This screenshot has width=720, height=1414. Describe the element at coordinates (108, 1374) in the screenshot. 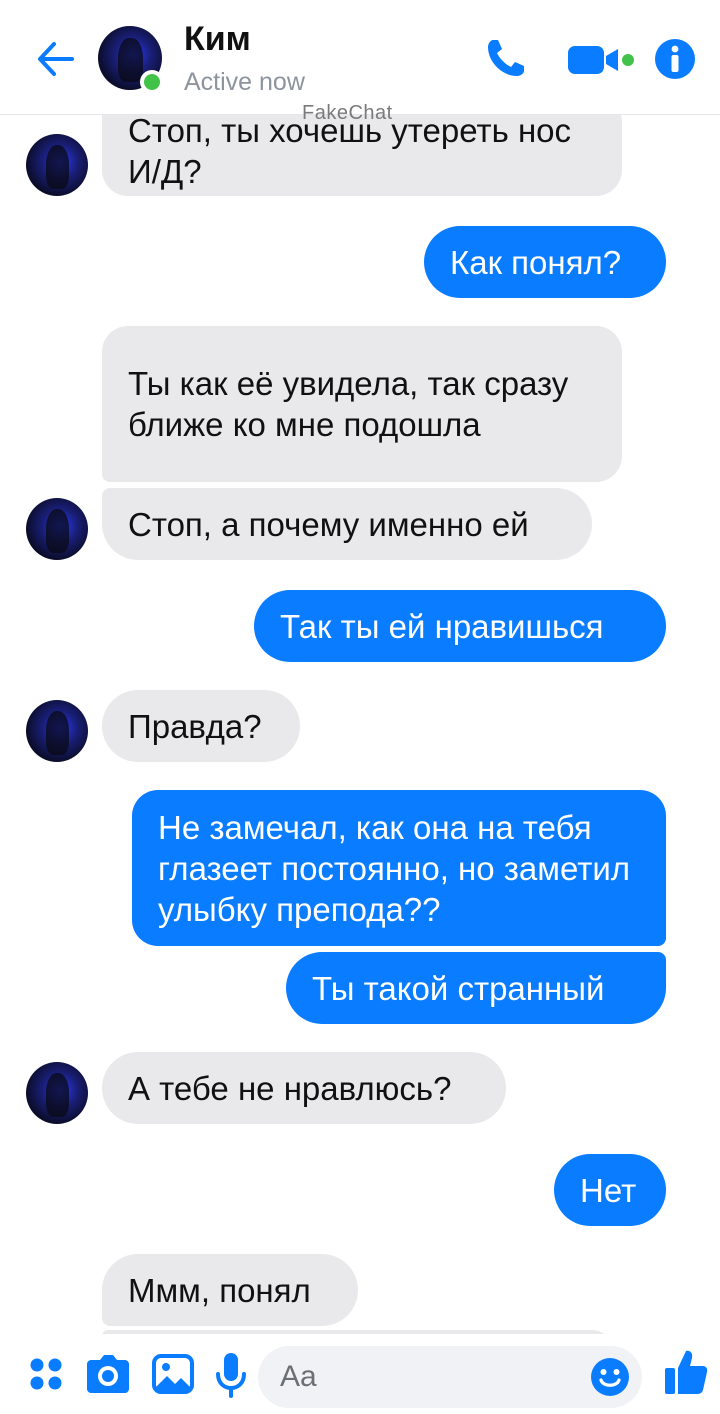

I see `camera-icon` at that location.